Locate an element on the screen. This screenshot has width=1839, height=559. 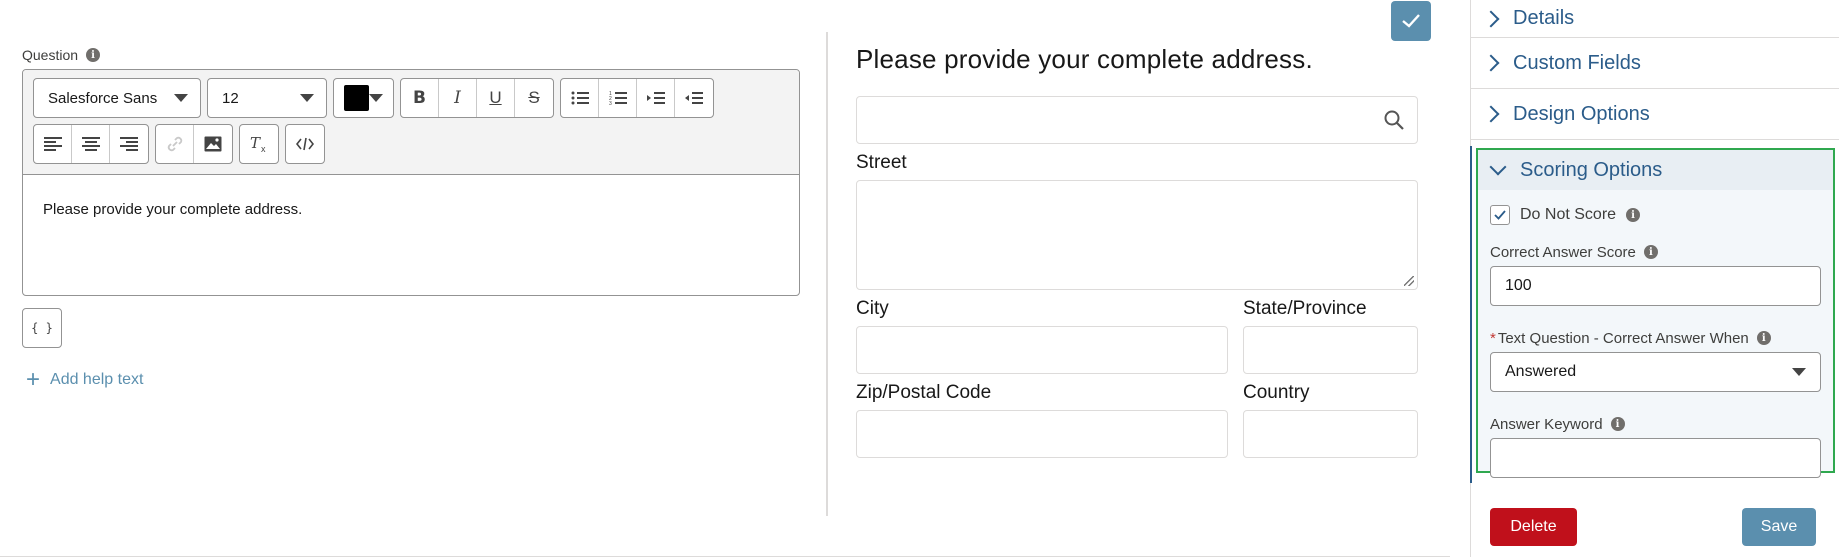
align-right-button is located at coordinates (129, 144).